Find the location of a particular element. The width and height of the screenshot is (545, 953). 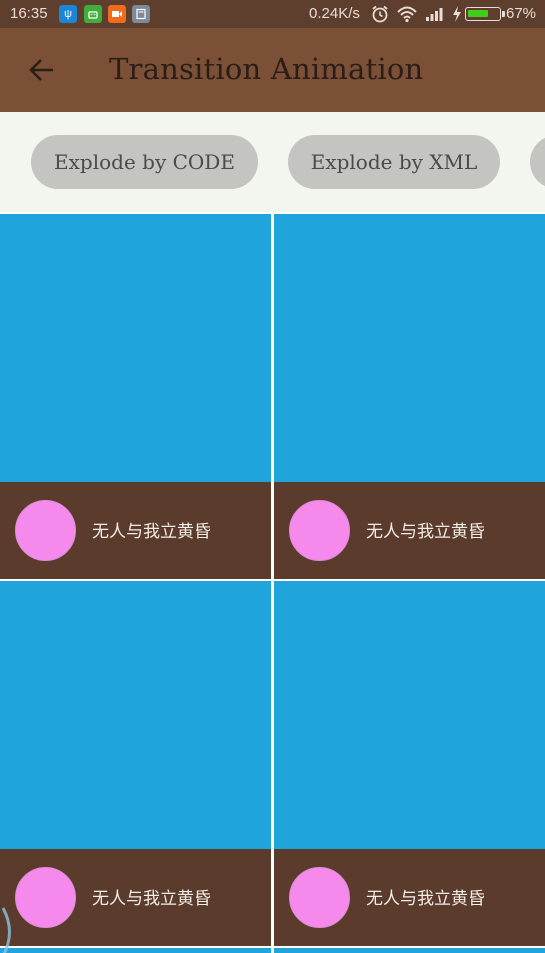

usb-icon: ψ is located at coordinates (68, 14).